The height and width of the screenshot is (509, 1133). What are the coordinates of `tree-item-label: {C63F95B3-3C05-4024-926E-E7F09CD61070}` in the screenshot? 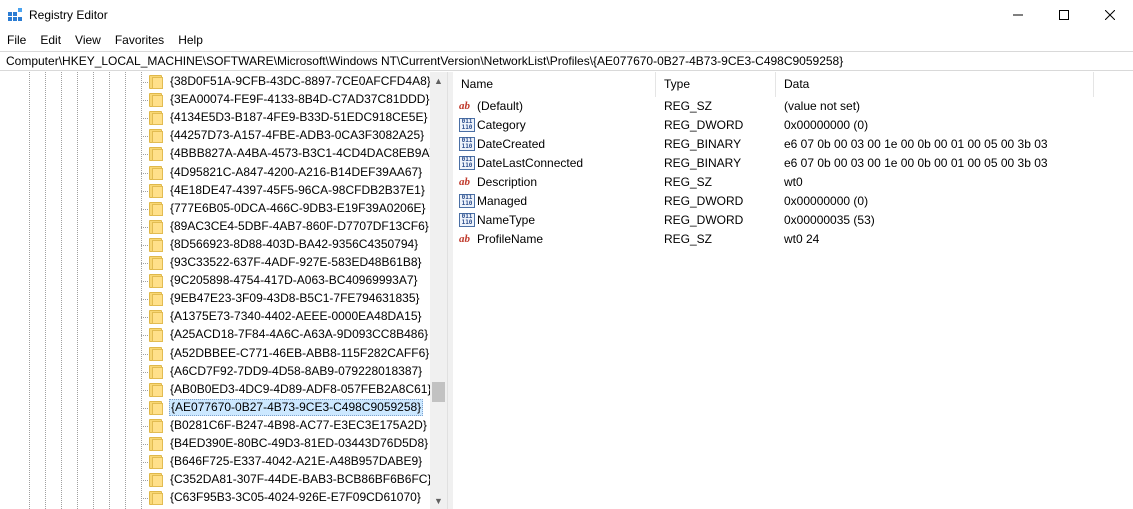 It's located at (295, 497).